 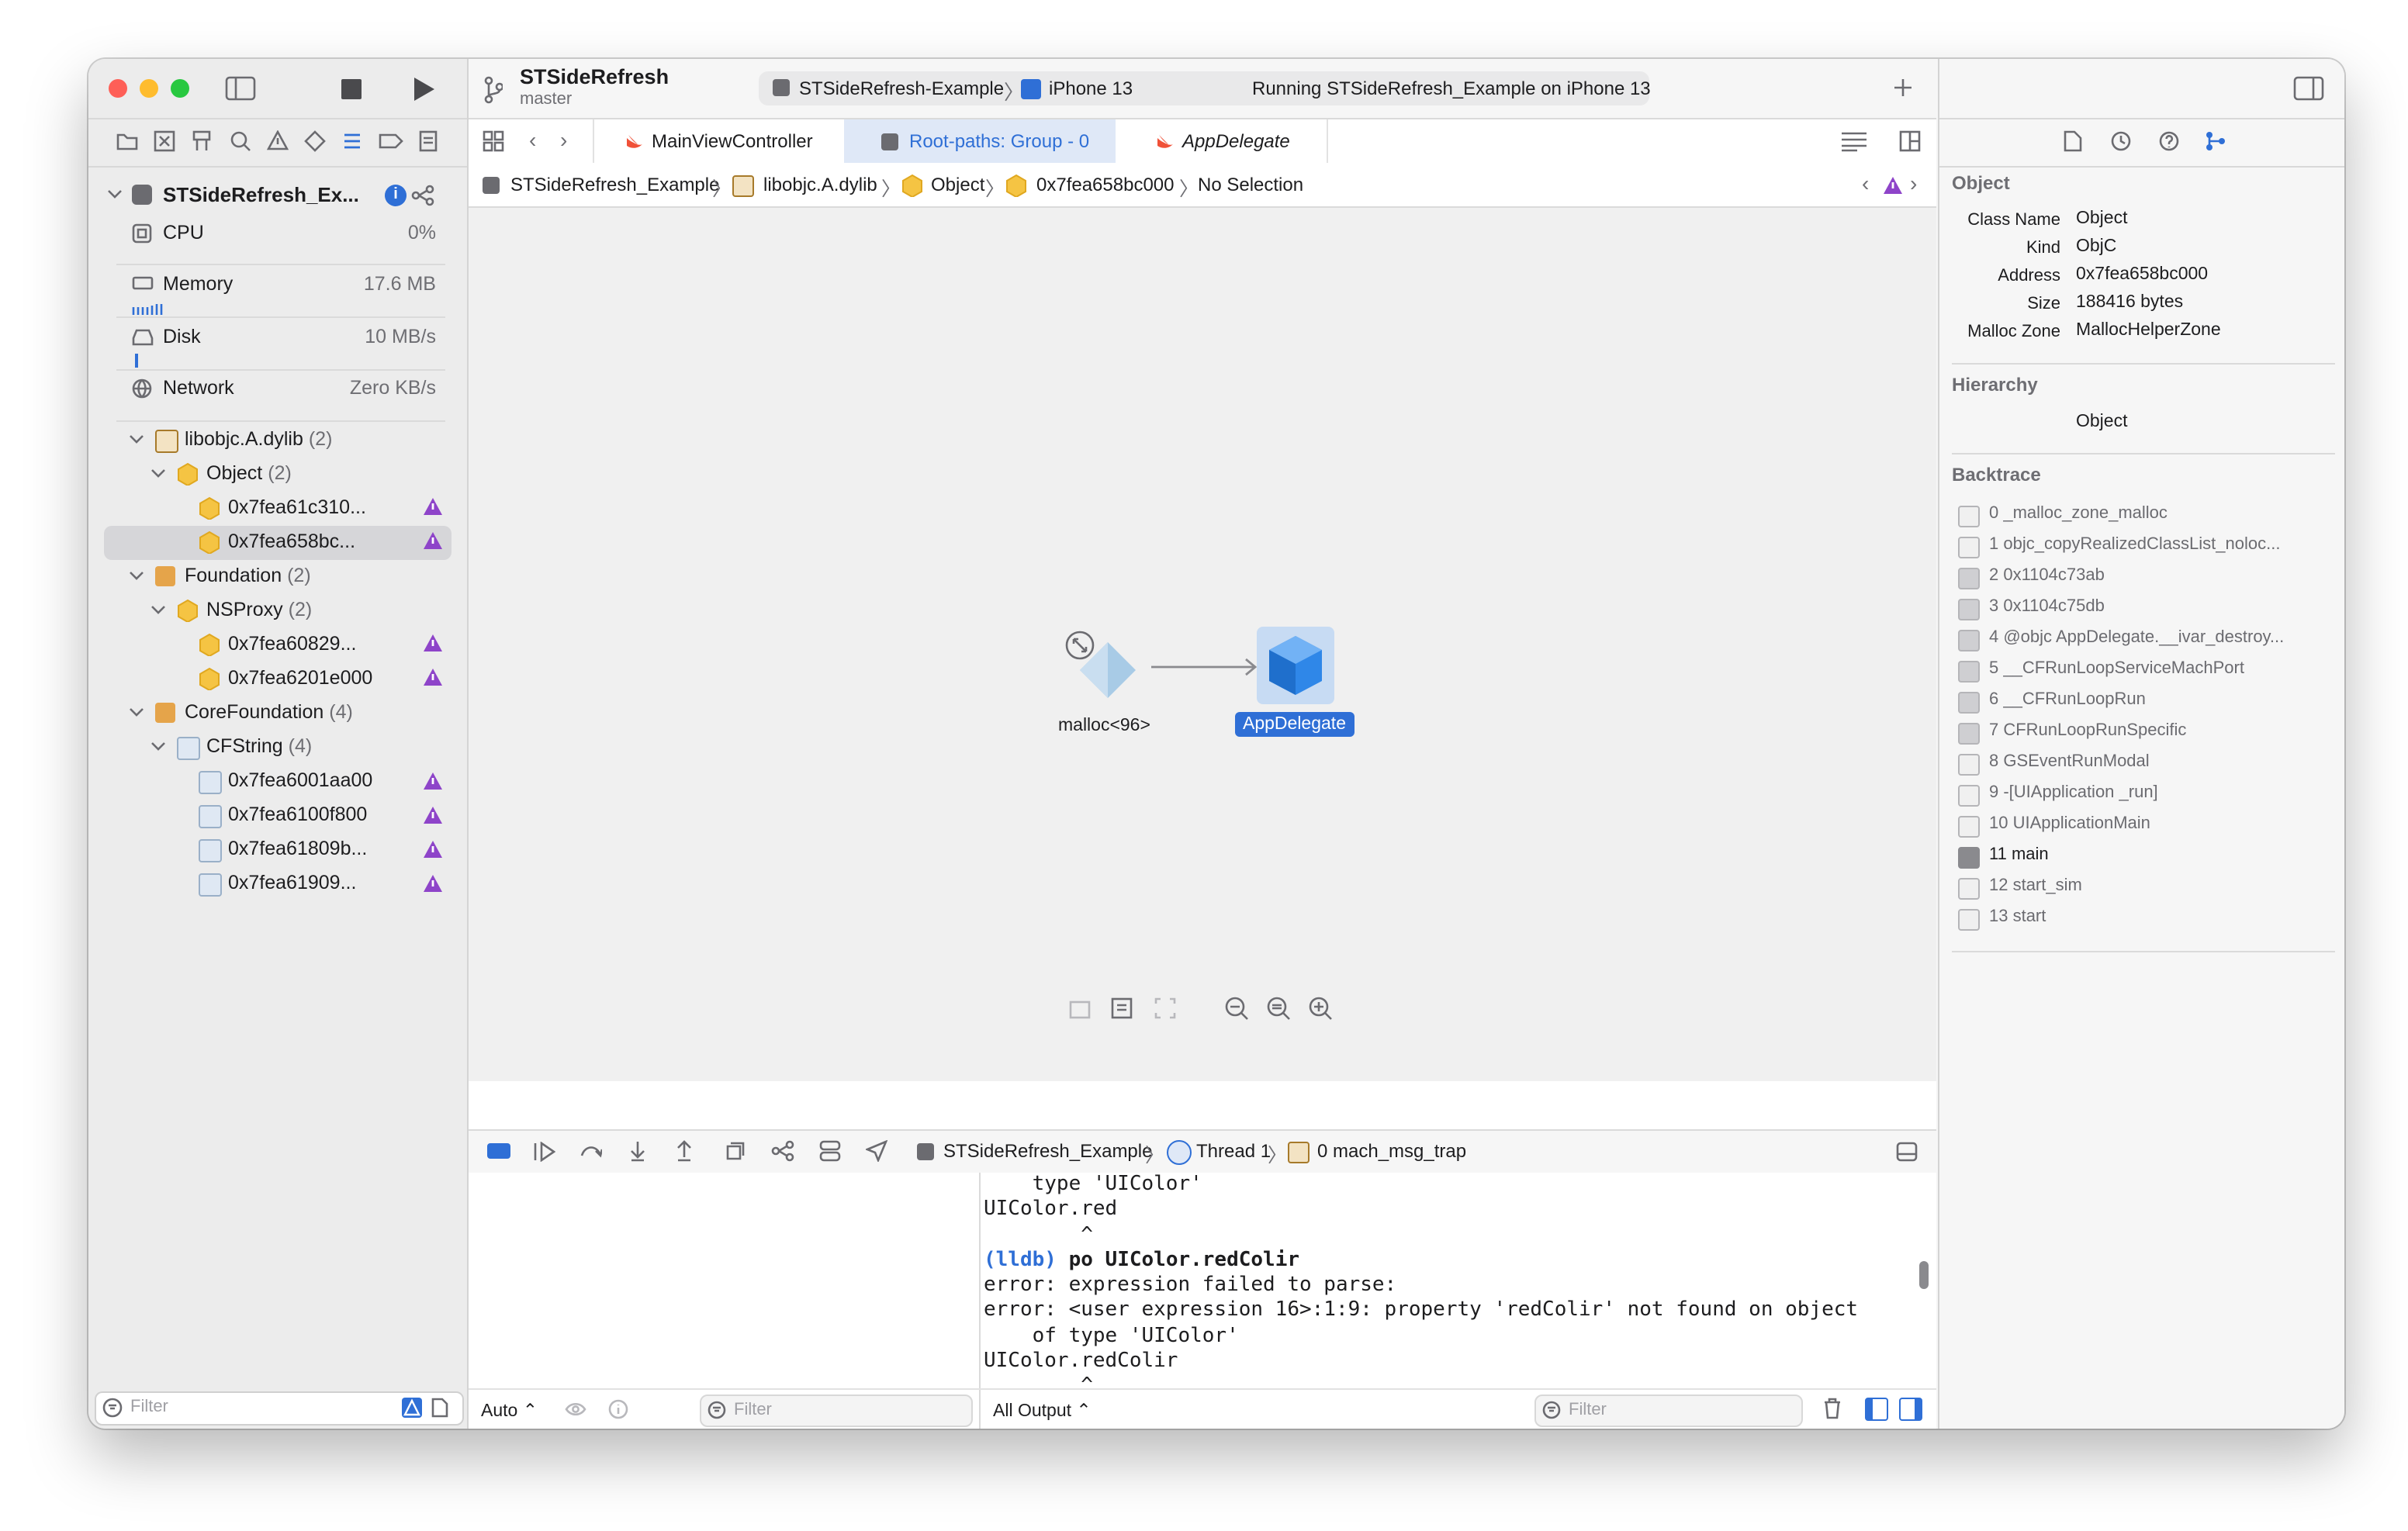 I want to click on hide-debug-area-icon, so click(x=1907, y=1152).